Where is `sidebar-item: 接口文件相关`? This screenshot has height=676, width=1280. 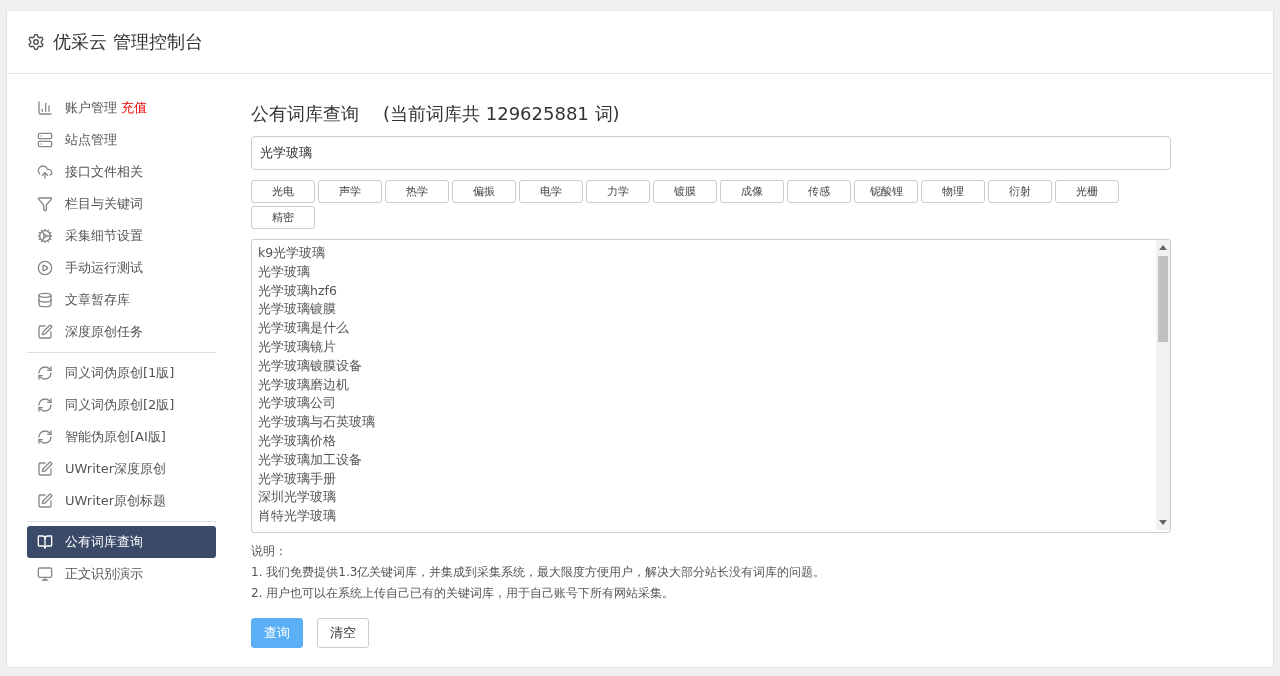
sidebar-item: 接口文件相关 is located at coordinates (121, 172).